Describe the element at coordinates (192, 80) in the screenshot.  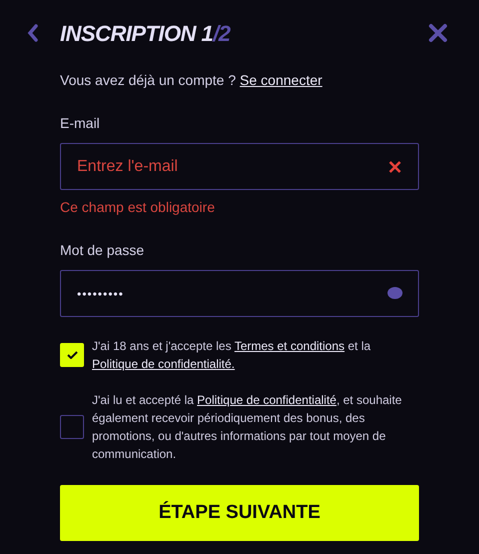
I see `login-prompt: Vous avez déjà un compte ? Se connecter` at that location.